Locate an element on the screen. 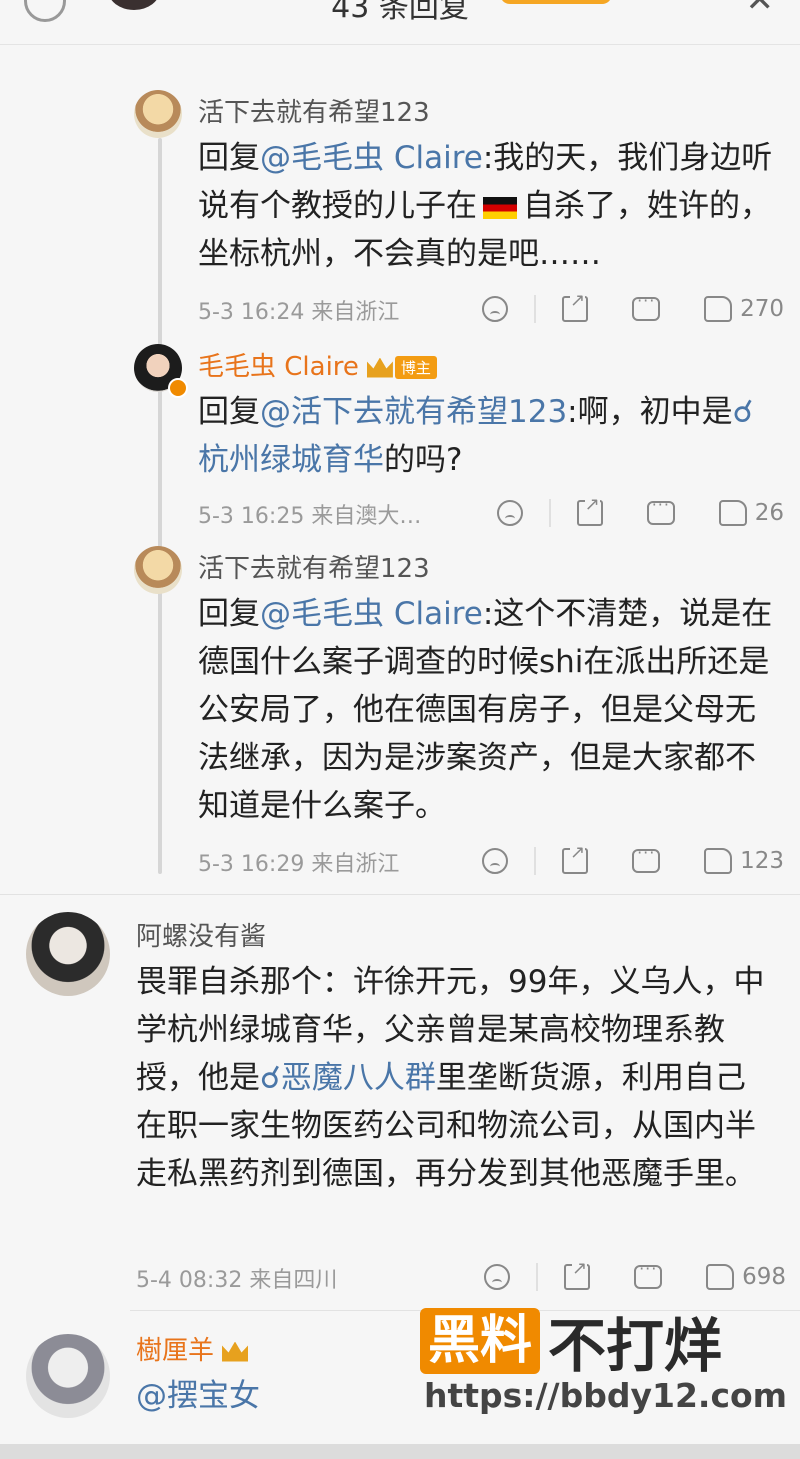  search-link: ☌恶魔八人群 is located at coordinates (348, 1078).